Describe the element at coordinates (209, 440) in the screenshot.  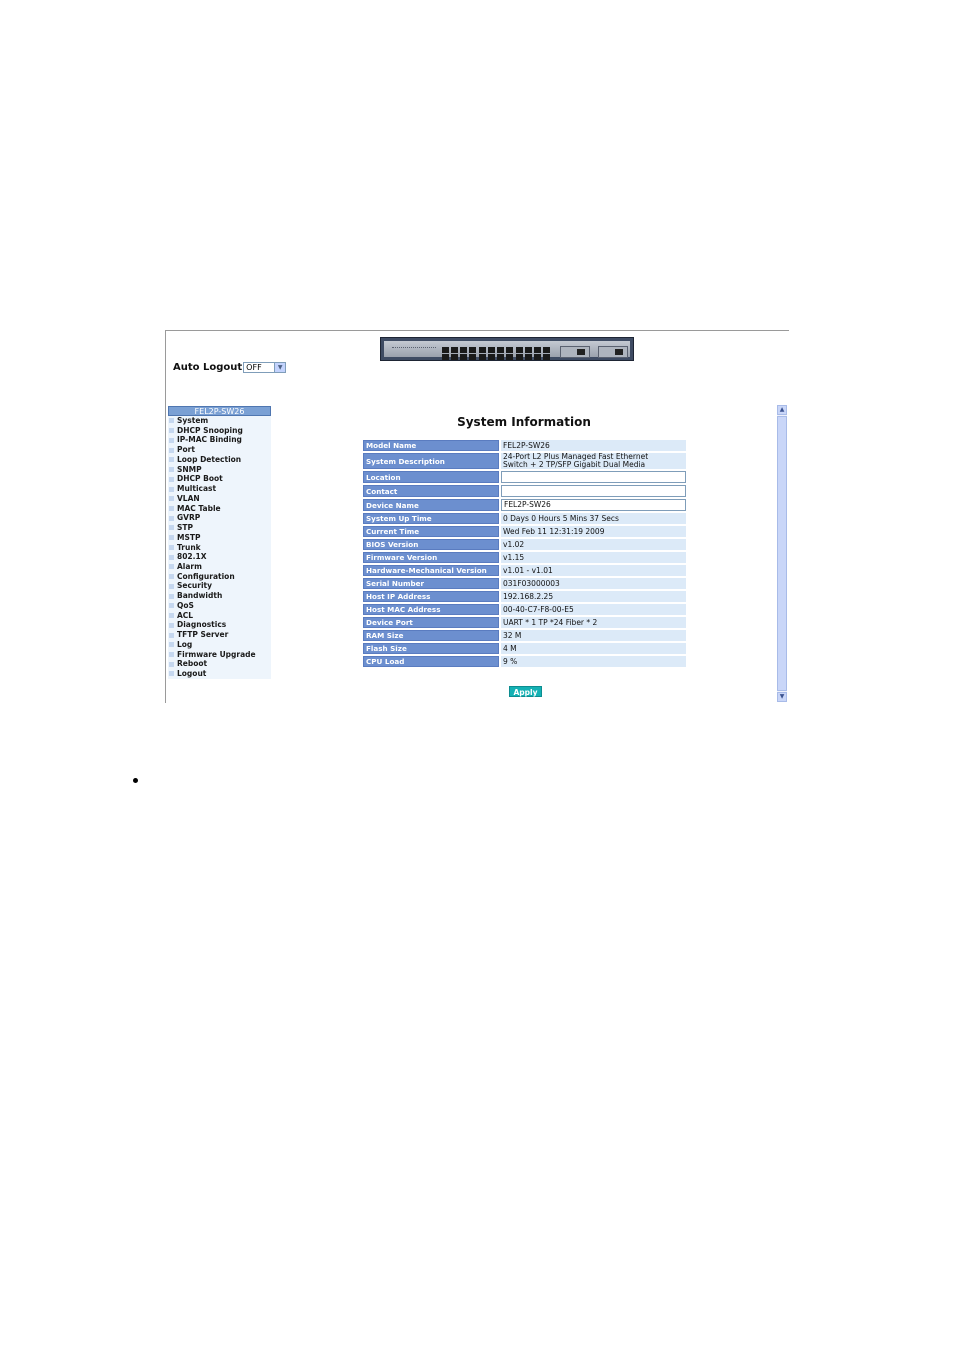
I see `sidebar-item-label: IP-MAC Binding` at that location.